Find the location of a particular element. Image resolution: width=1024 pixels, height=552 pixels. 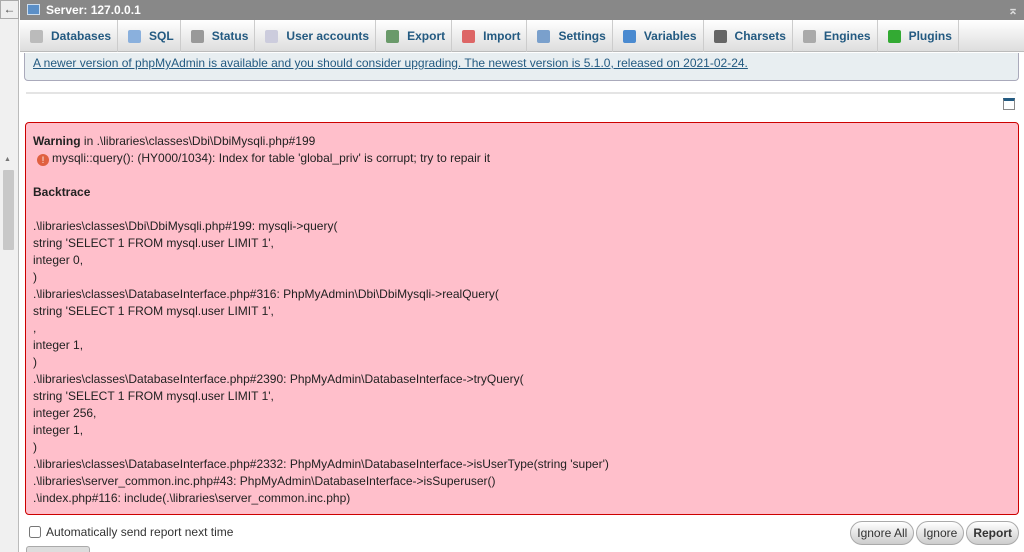

tab-engines: Engines is located at coordinates (835, 36).